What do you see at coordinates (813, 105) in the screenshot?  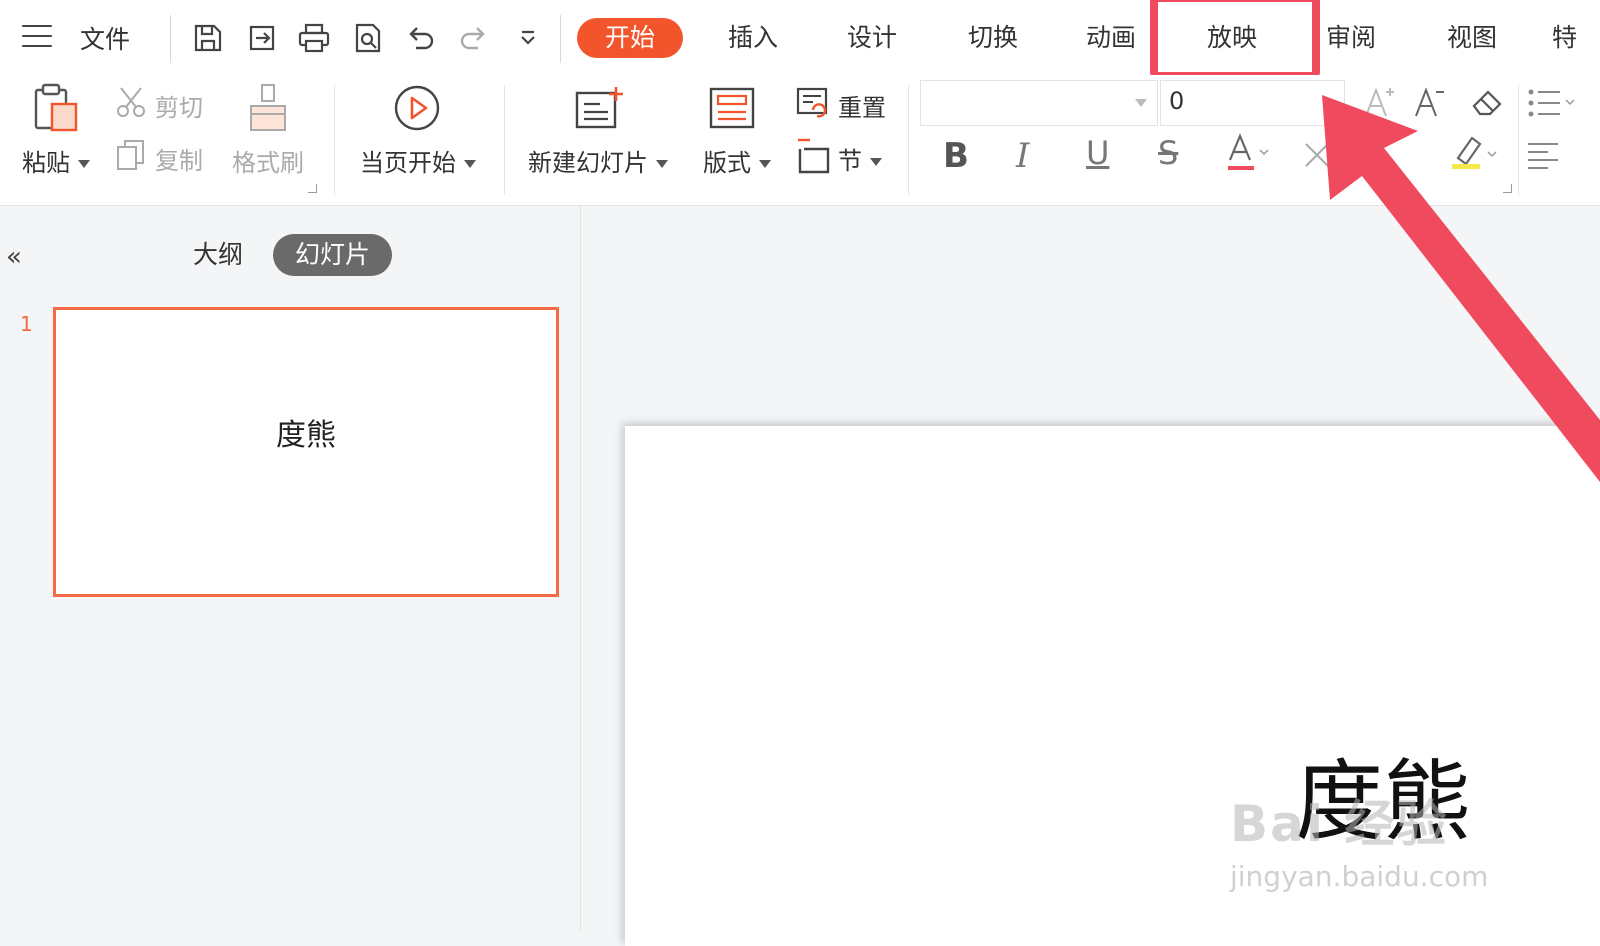 I see `reset-icon` at bounding box center [813, 105].